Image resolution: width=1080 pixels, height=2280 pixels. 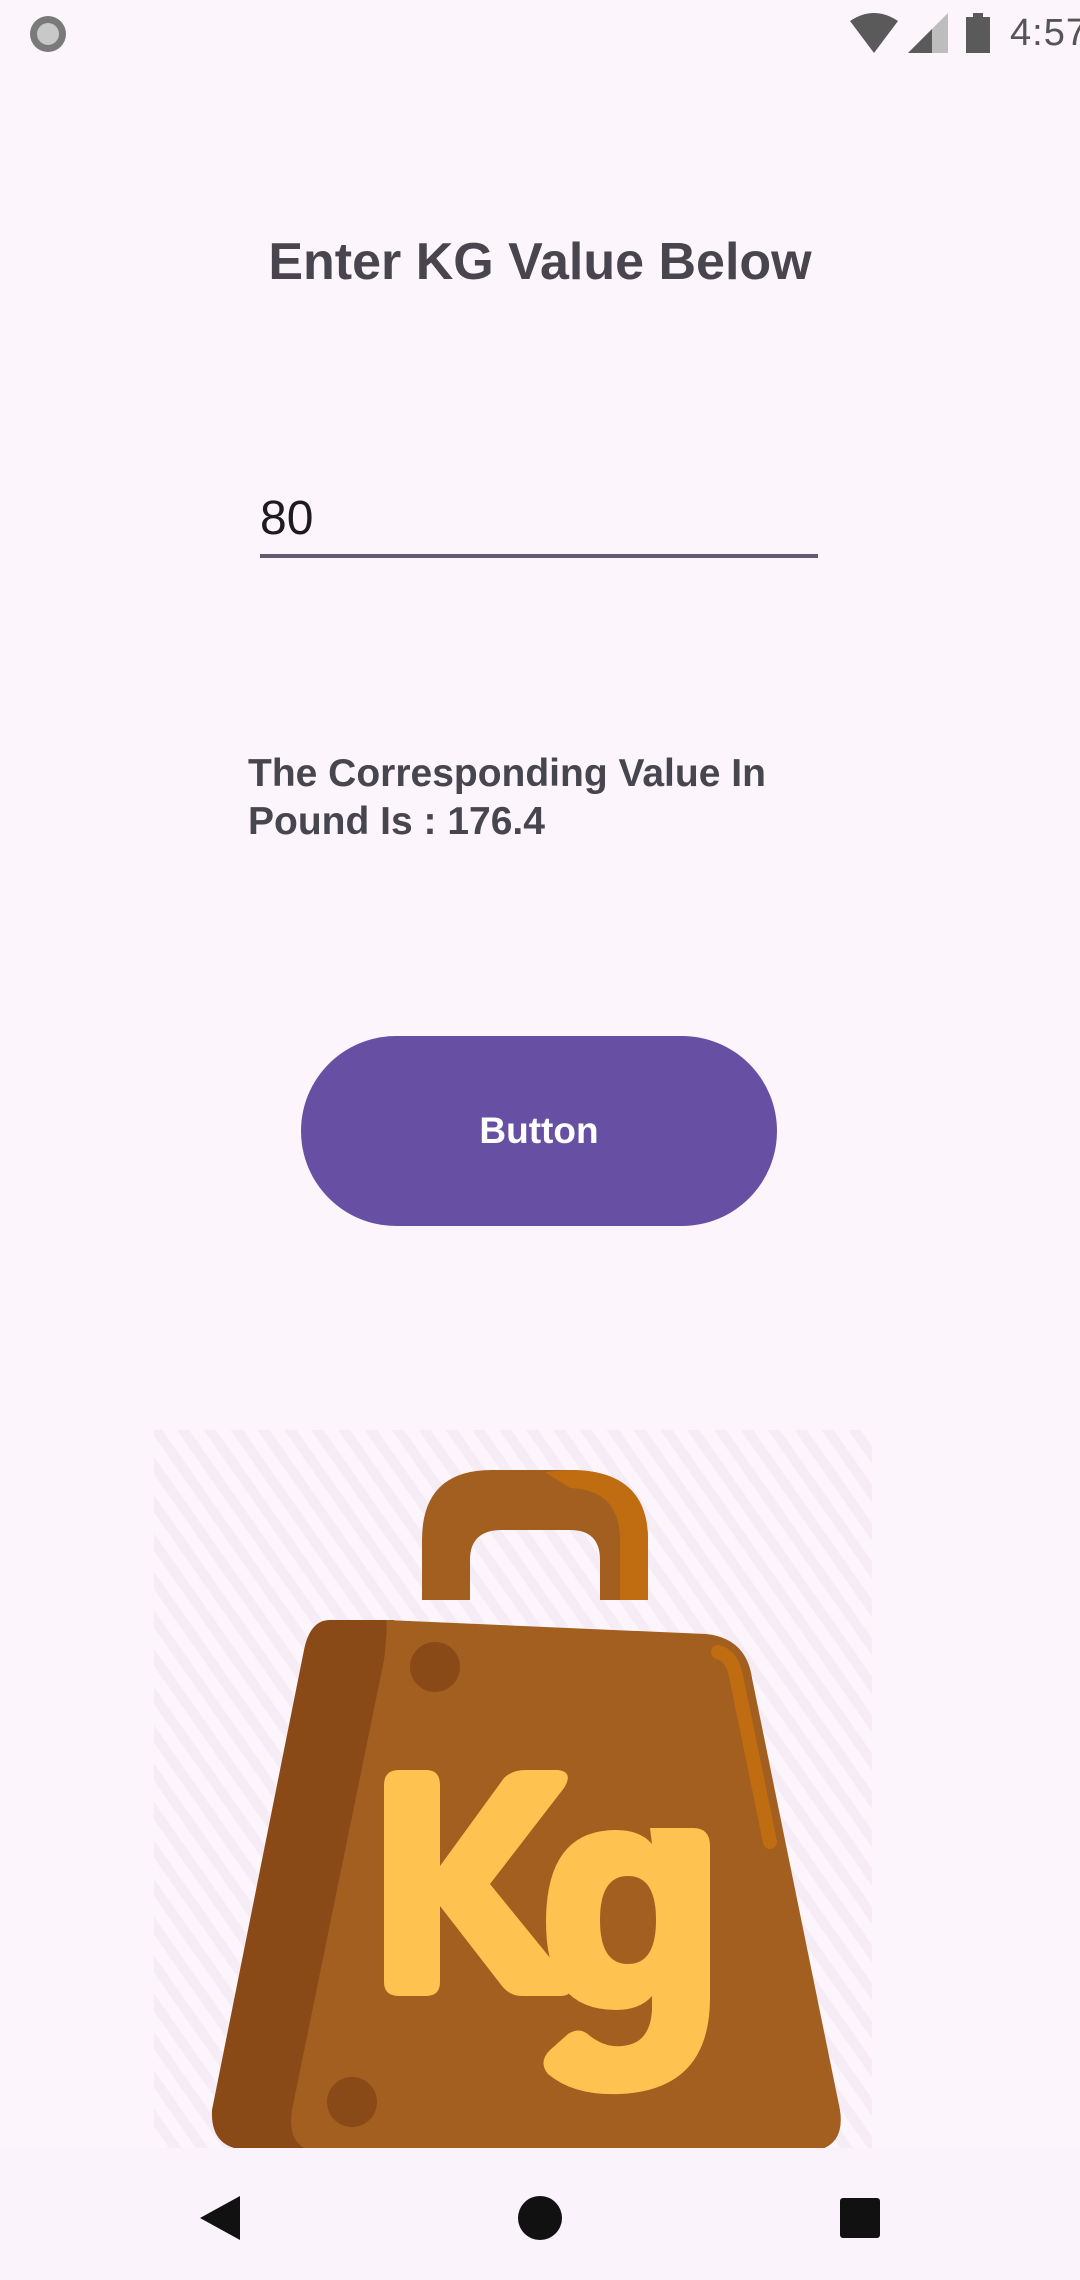 I want to click on kg-input-container, so click(x=539, y=523).